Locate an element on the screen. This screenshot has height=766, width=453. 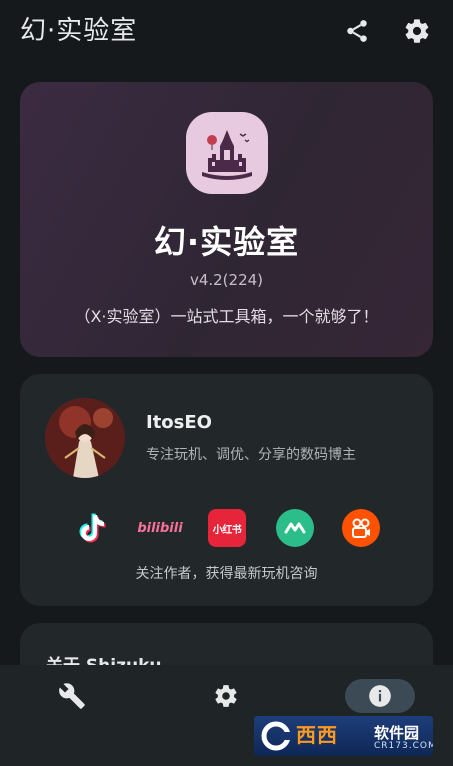
social-links: bilibili 小红书 is located at coordinates (232, 529).